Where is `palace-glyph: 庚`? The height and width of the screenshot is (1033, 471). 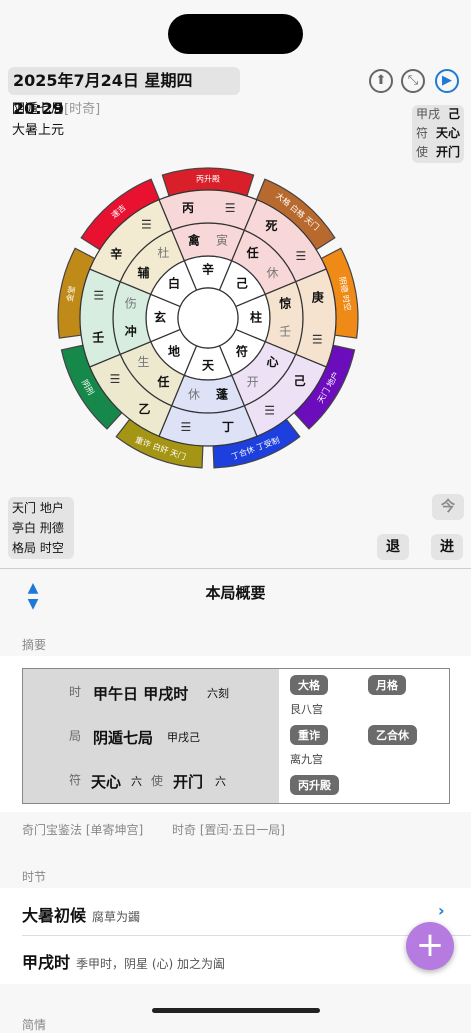 palace-glyph: 庚 is located at coordinates (318, 297).